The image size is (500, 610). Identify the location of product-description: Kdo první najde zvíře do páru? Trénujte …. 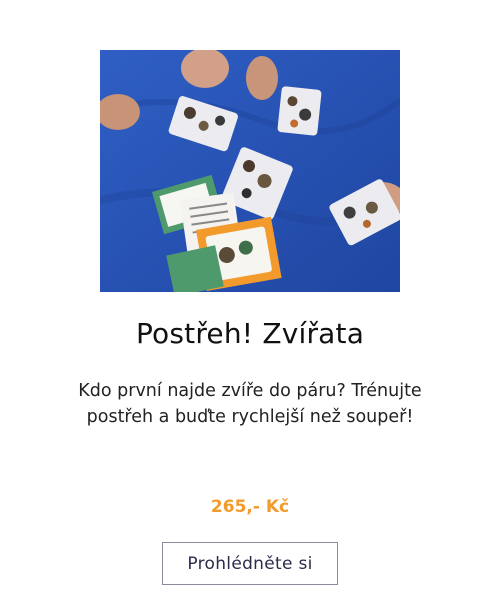
(250, 404).